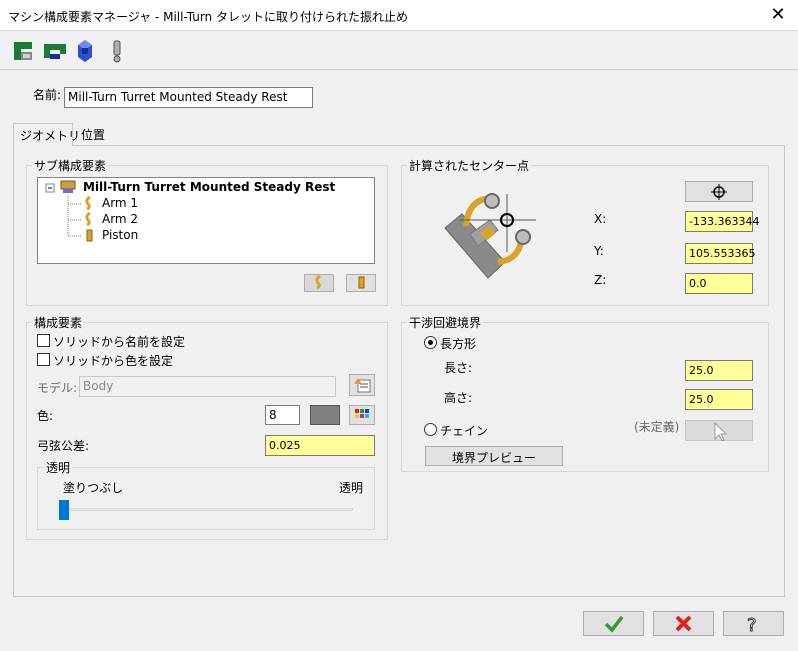 The image size is (798, 651). What do you see at coordinates (68, 186) in the screenshot?
I see `assembly-icon` at bounding box center [68, 186].